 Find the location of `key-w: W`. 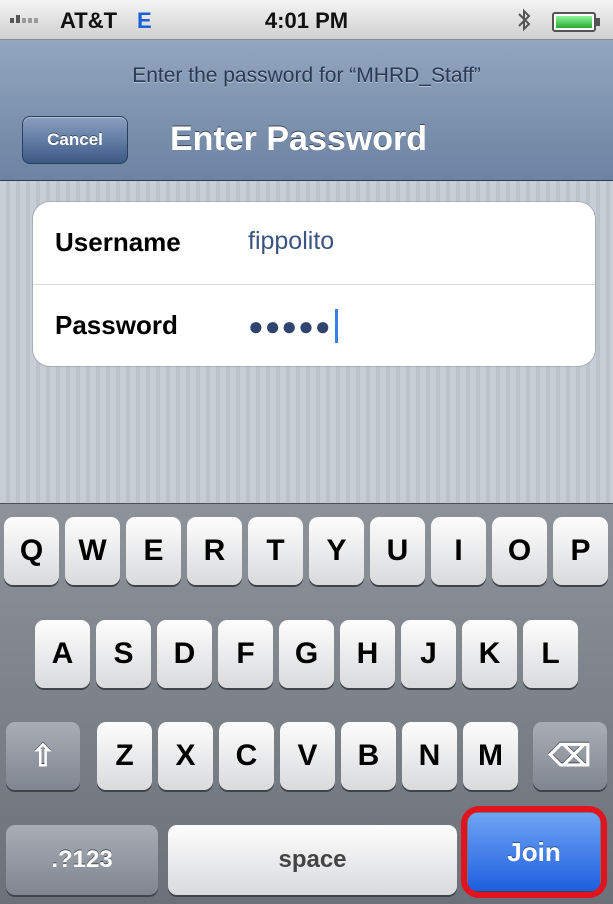

key-w: W is located at coordinates (92, 551).